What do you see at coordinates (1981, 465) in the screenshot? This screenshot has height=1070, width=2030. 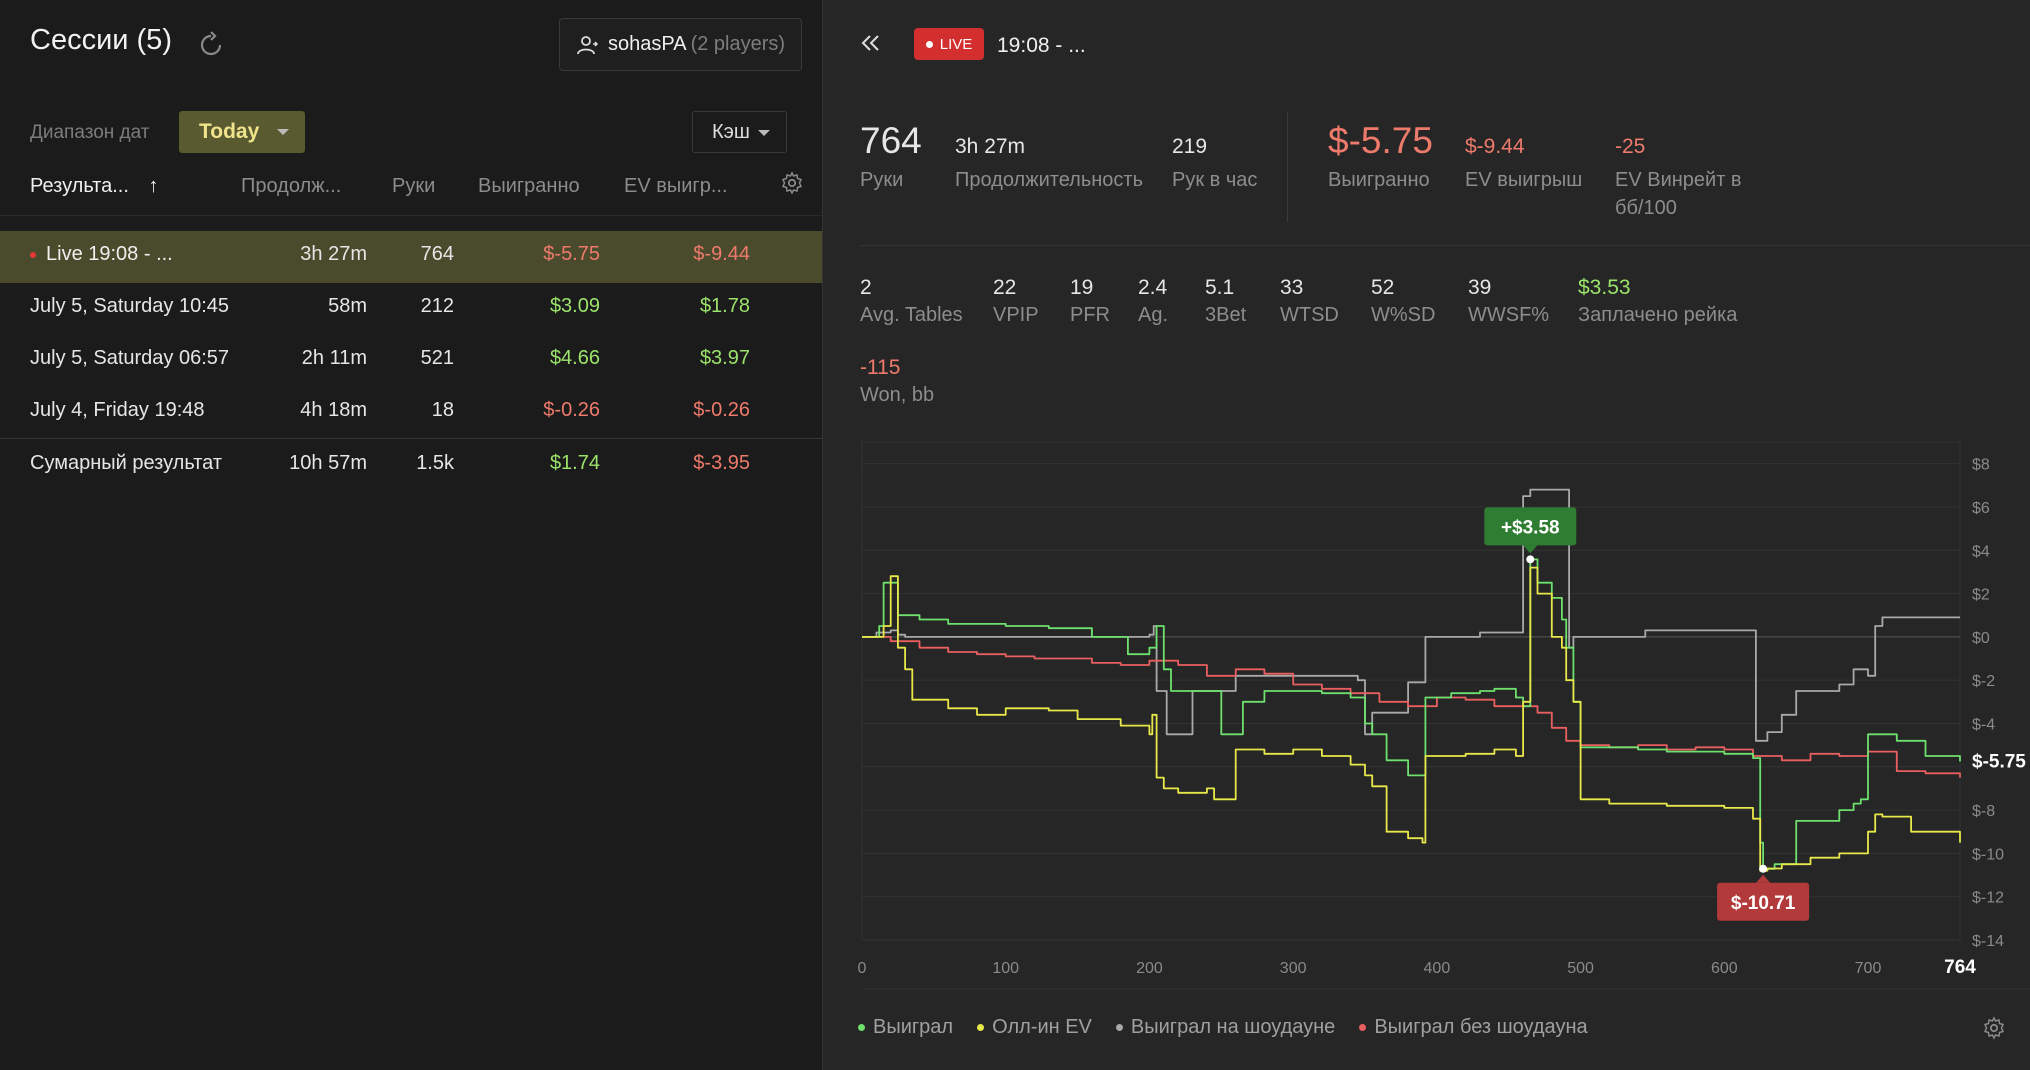 I see `y-tick-label: $8` at bounding box center [1981, 465].